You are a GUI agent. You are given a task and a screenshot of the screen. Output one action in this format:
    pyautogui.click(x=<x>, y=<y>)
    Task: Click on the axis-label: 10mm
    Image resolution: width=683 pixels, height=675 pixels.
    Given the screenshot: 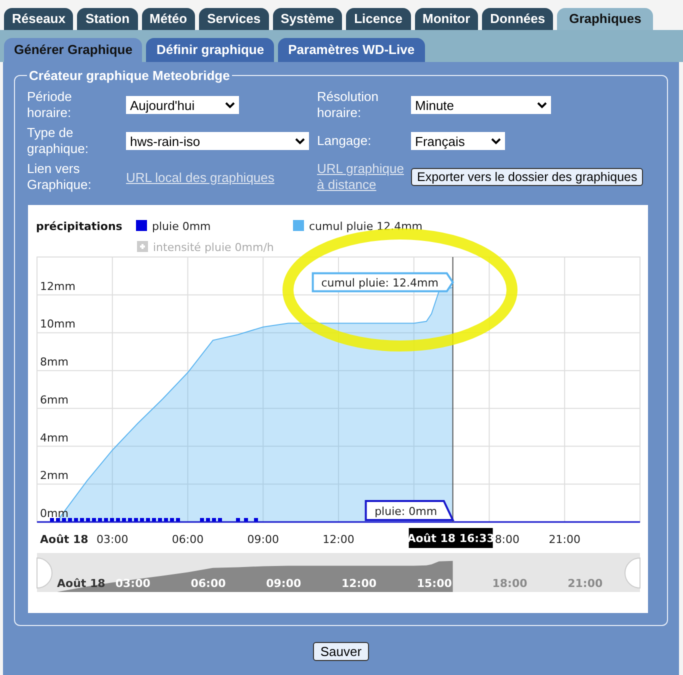 What is the action you would take?
    pyautogui.click(x=58, y=324)
    